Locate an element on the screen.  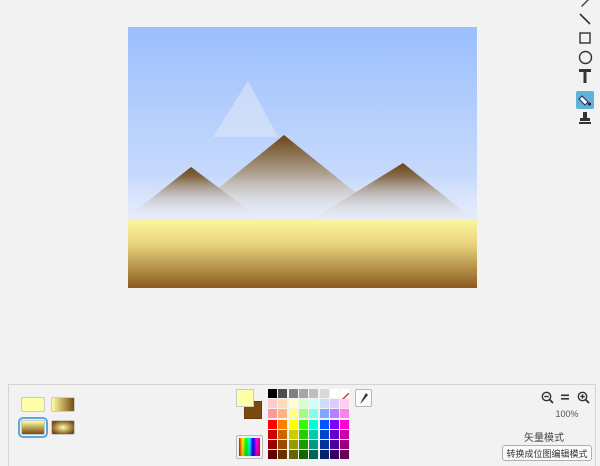
zoom-reset-button is located at coordinates (565, 397).